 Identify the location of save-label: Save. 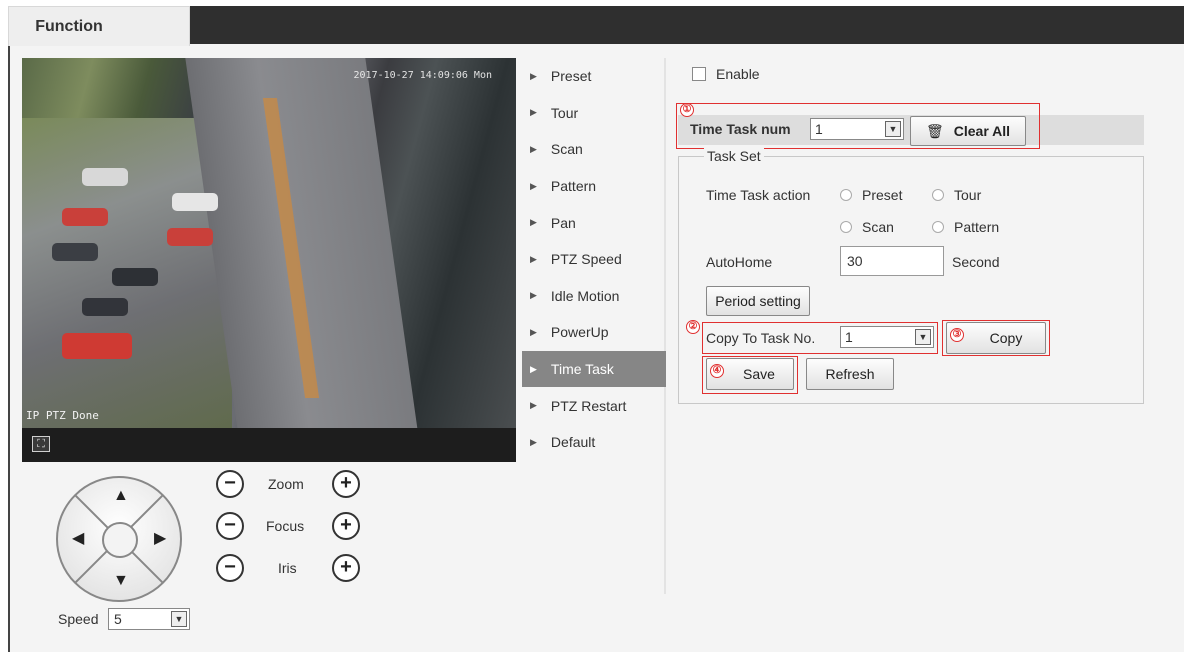
(759, 374).